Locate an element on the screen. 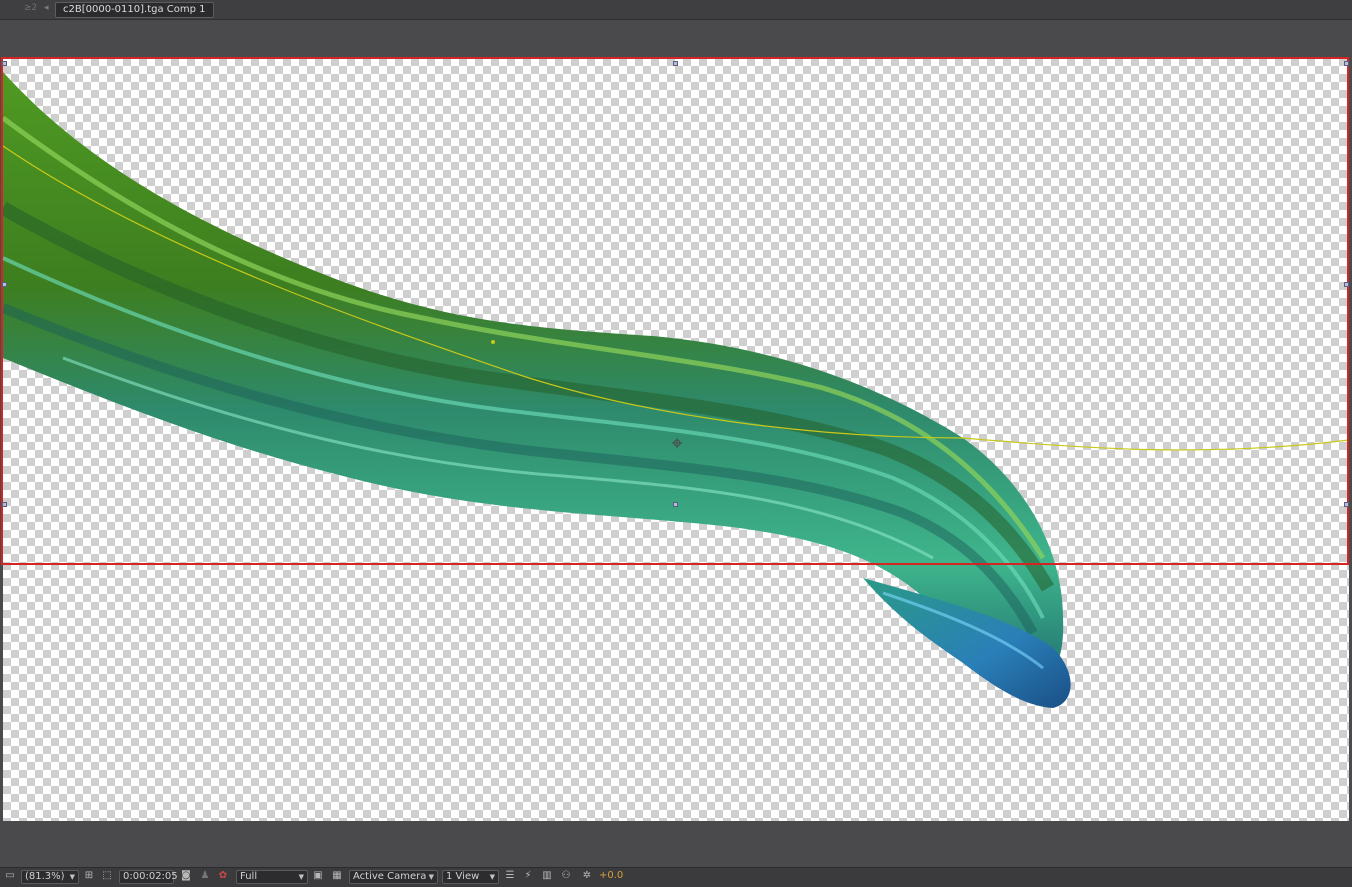 This screenshot has height=887, width=1352. view-layout-value: 1 View is located at coordinates (463, 876).